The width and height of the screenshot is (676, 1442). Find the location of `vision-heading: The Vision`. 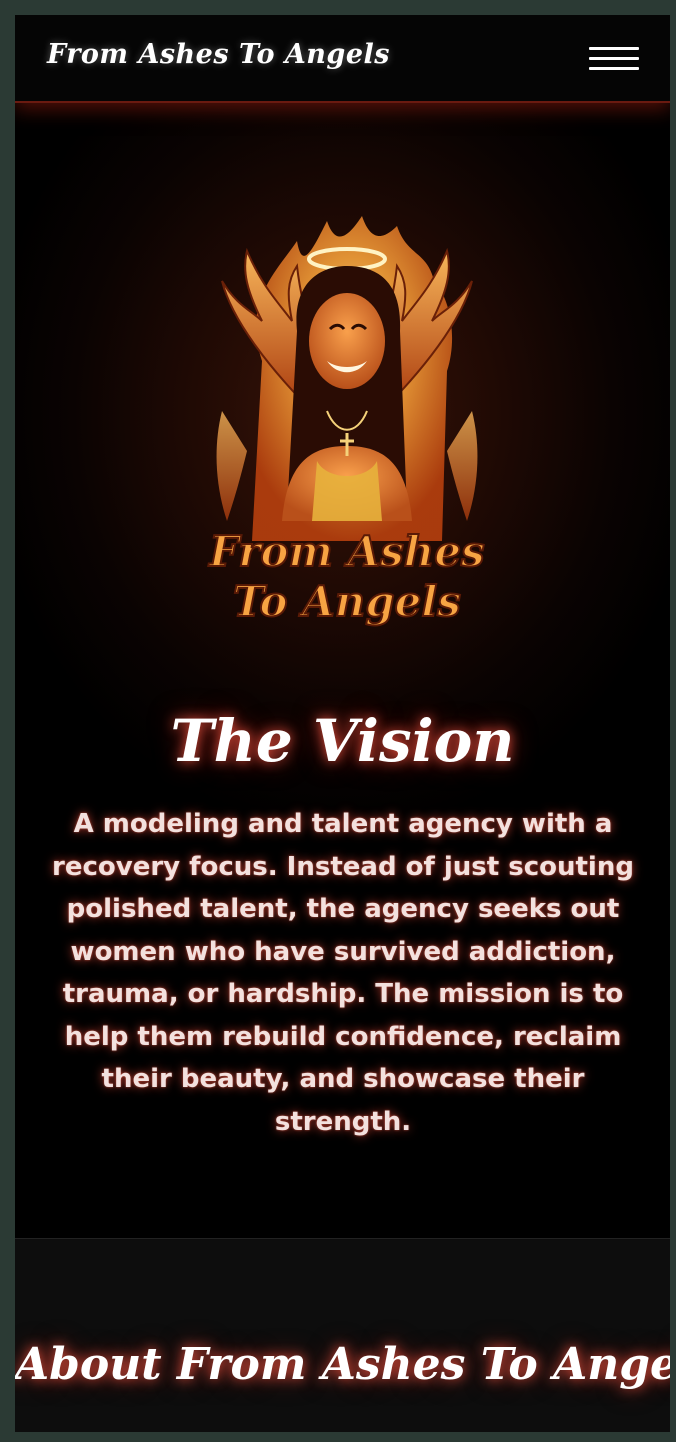

vision-heading: The Vision is located at coordinates (342, 741).